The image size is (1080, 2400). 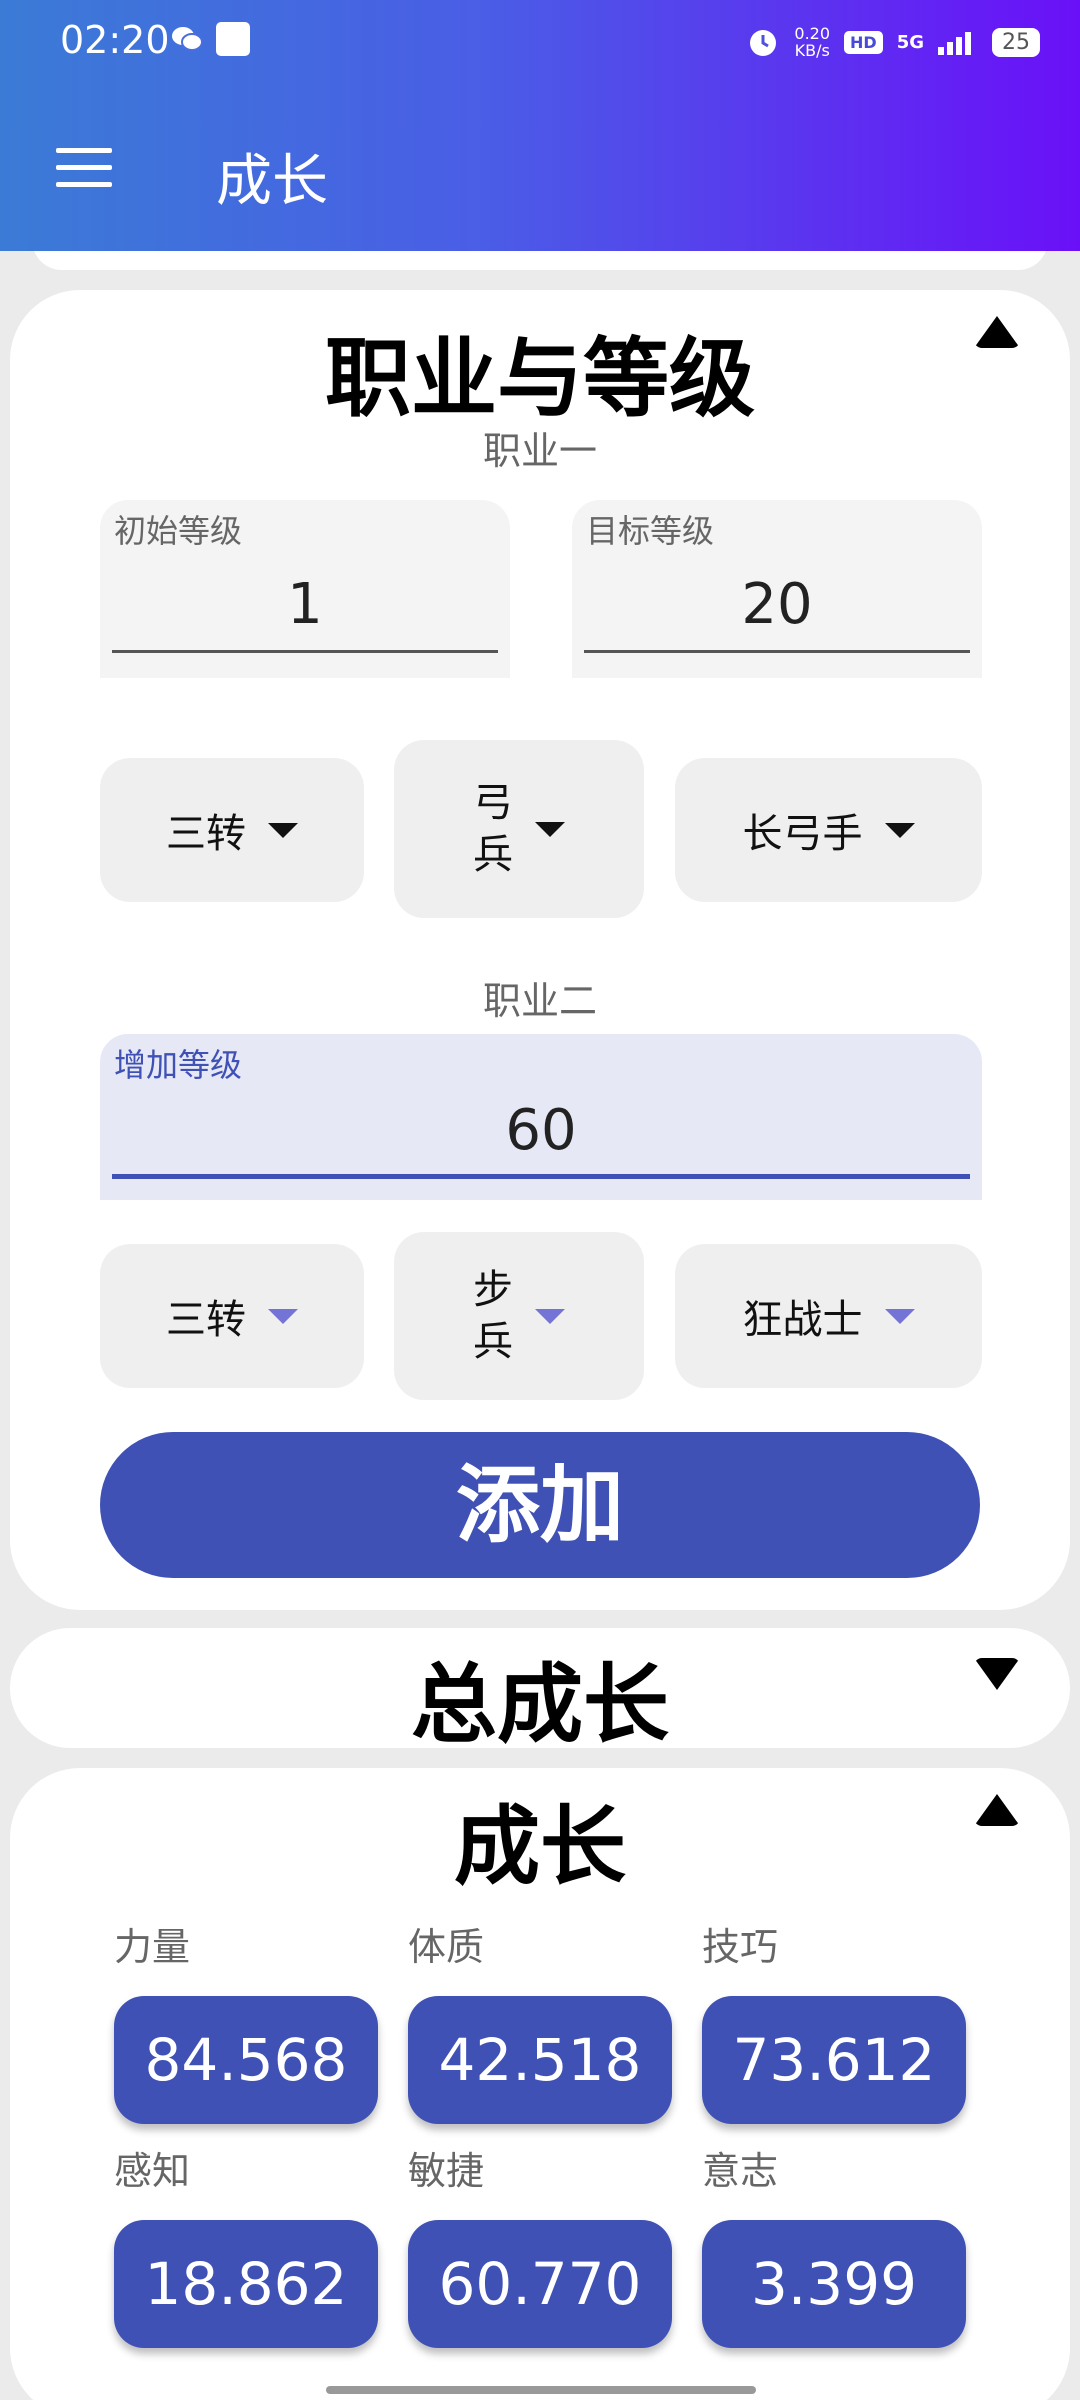 What do you see at coordinates (777, 651) in the screenshot?
I see `target-level-underline` at bounding box center [777, 651].